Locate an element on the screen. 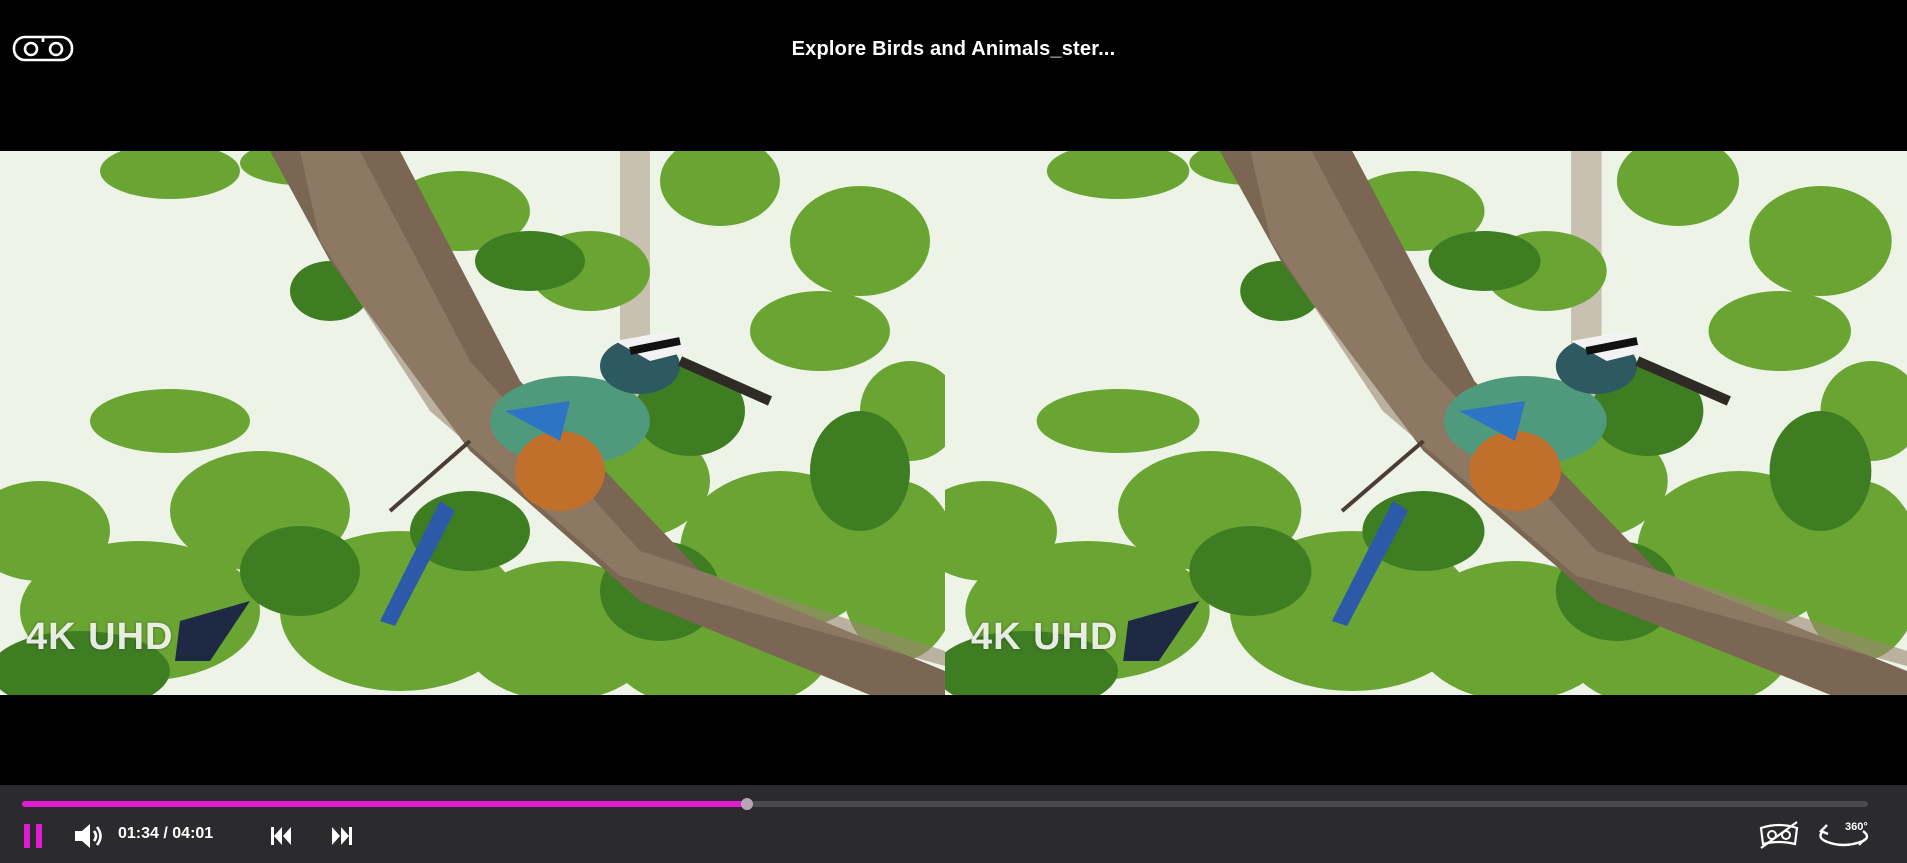  pause-icon is located at coordinates (33, 836).